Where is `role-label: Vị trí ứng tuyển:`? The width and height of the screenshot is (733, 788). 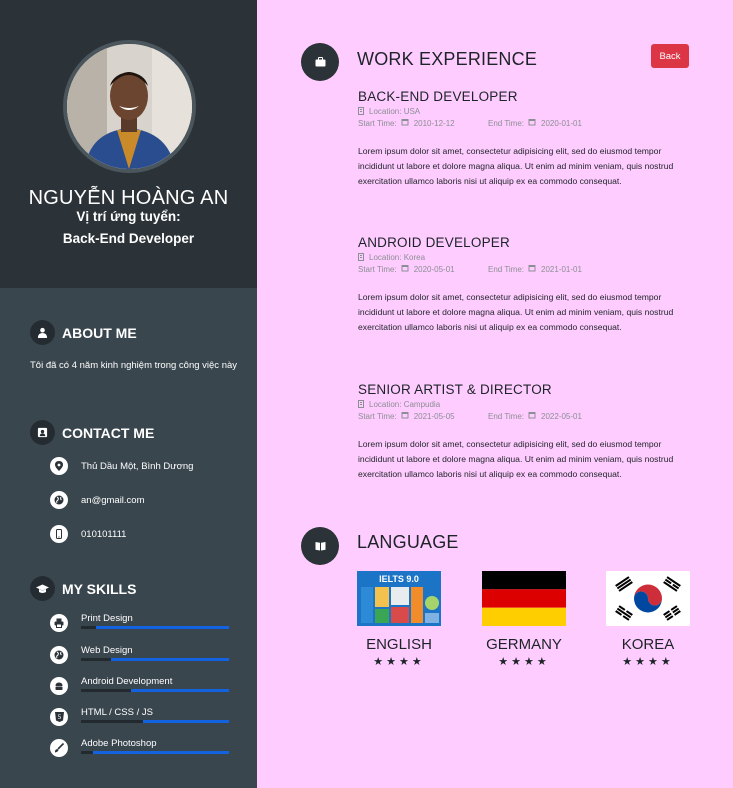
role-label: Vị trí ứng tuyển: is located at coordinates (128, 216).